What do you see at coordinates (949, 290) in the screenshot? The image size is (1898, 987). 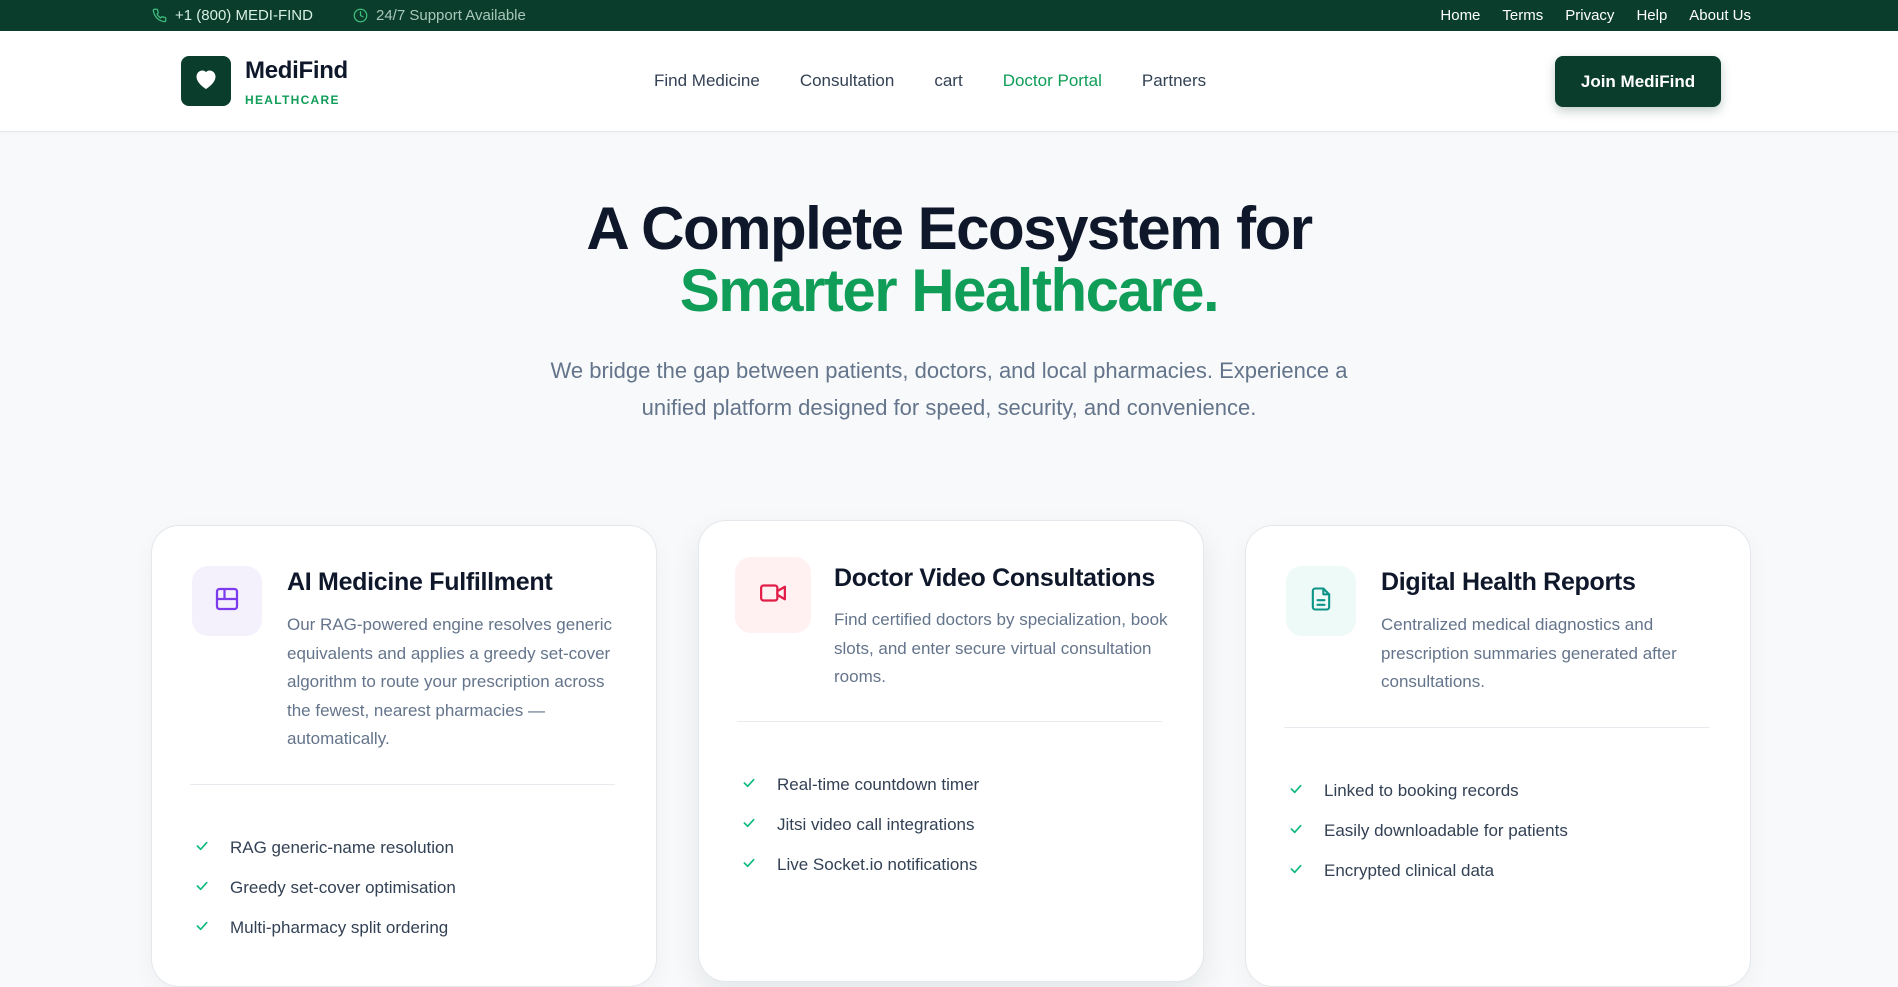 I see `hero-title-line2: Smarter Healthcare.` at bounding box center [949, 290].